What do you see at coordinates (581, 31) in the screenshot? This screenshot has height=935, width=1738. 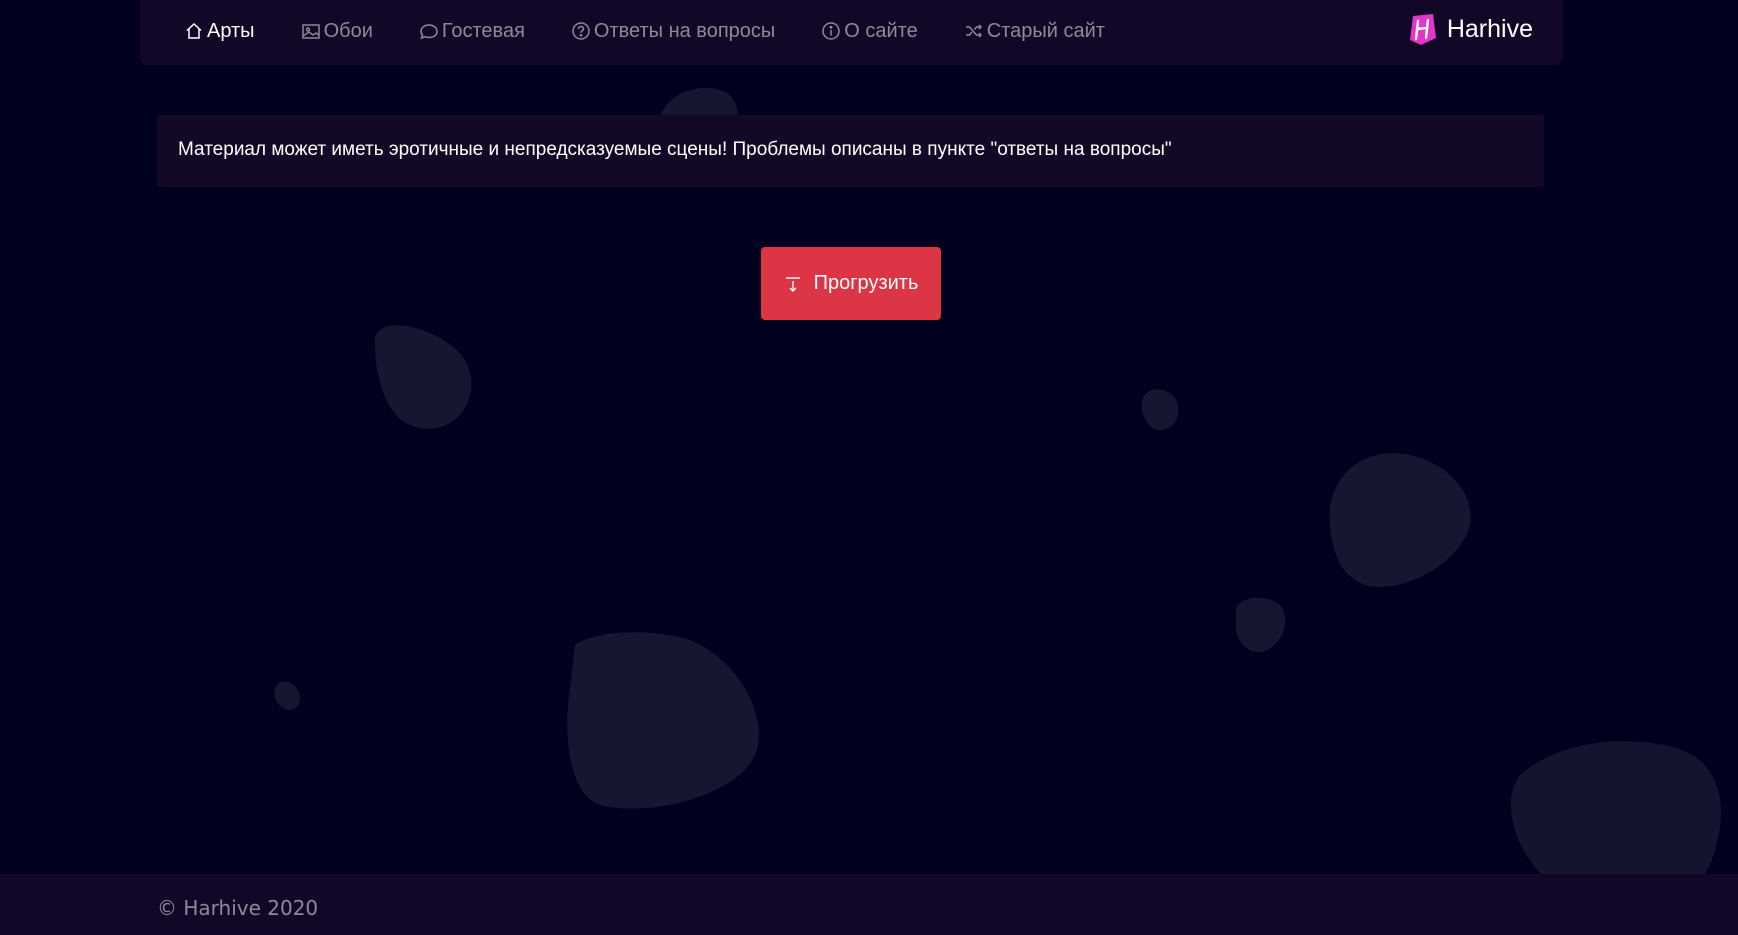 I see `question-circle-icon` at bounding box center [581, 31].